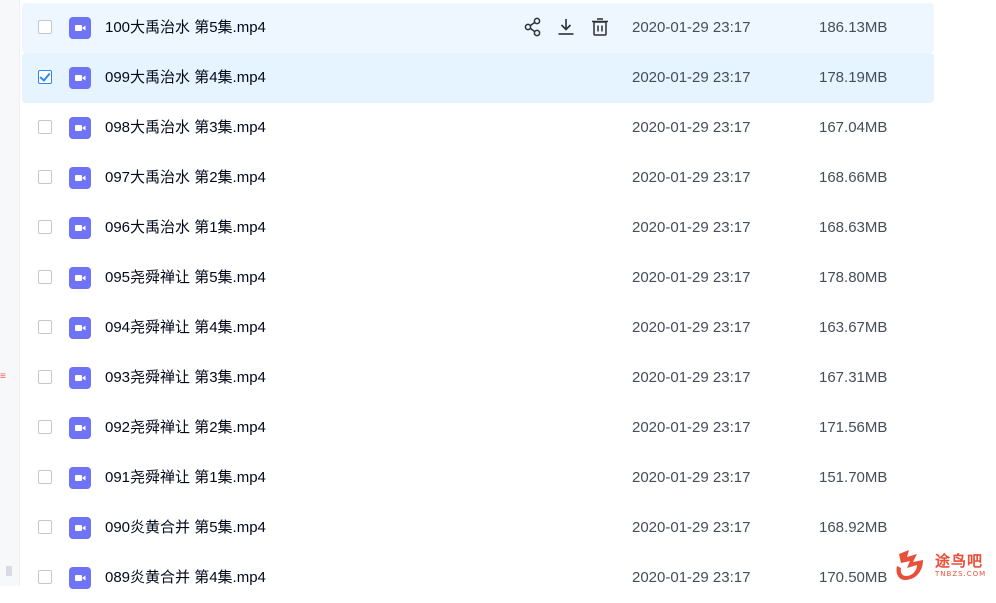  Describe the element at coordinates (909, 565) in the screenshot. I see `watermark-logo-icon` at that location.